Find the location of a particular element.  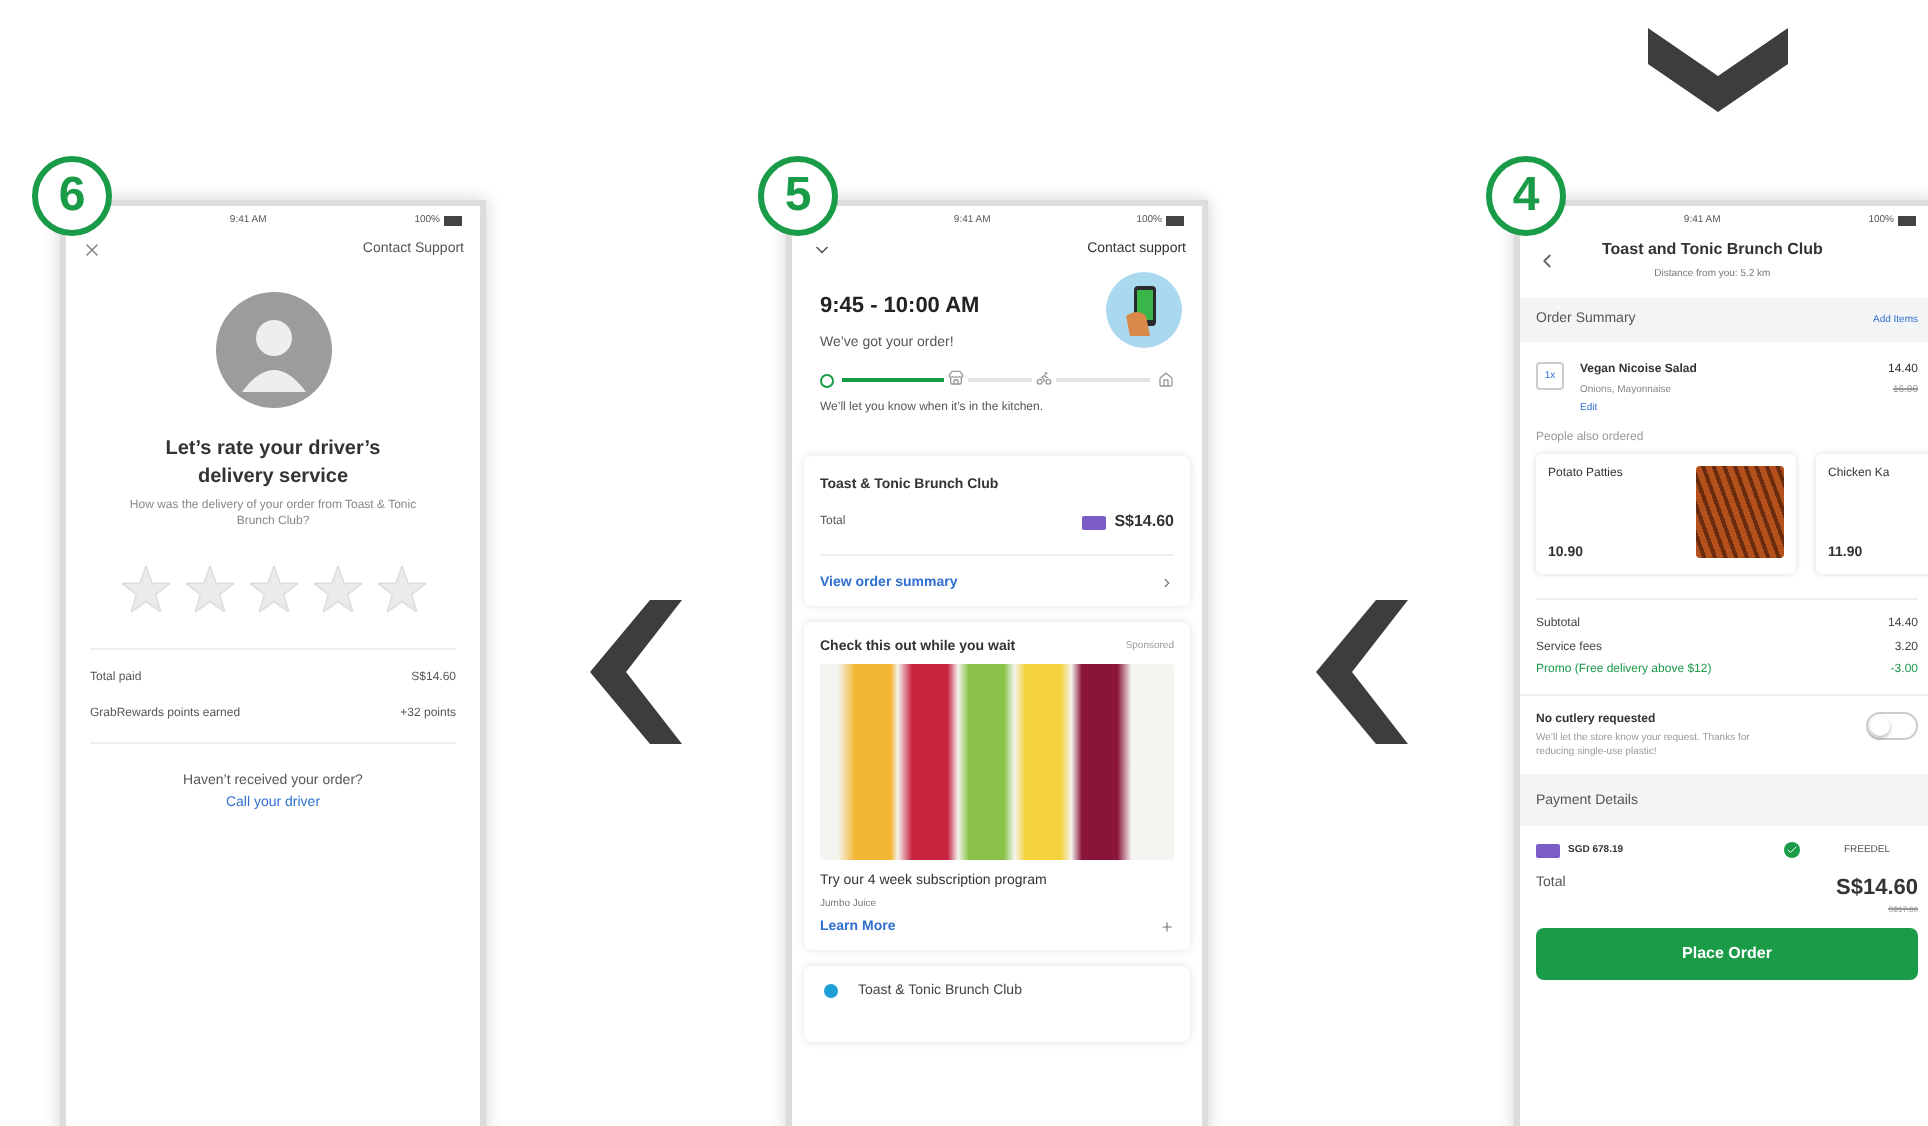

chevron-right-icon is located at coordinates (1167, 582).